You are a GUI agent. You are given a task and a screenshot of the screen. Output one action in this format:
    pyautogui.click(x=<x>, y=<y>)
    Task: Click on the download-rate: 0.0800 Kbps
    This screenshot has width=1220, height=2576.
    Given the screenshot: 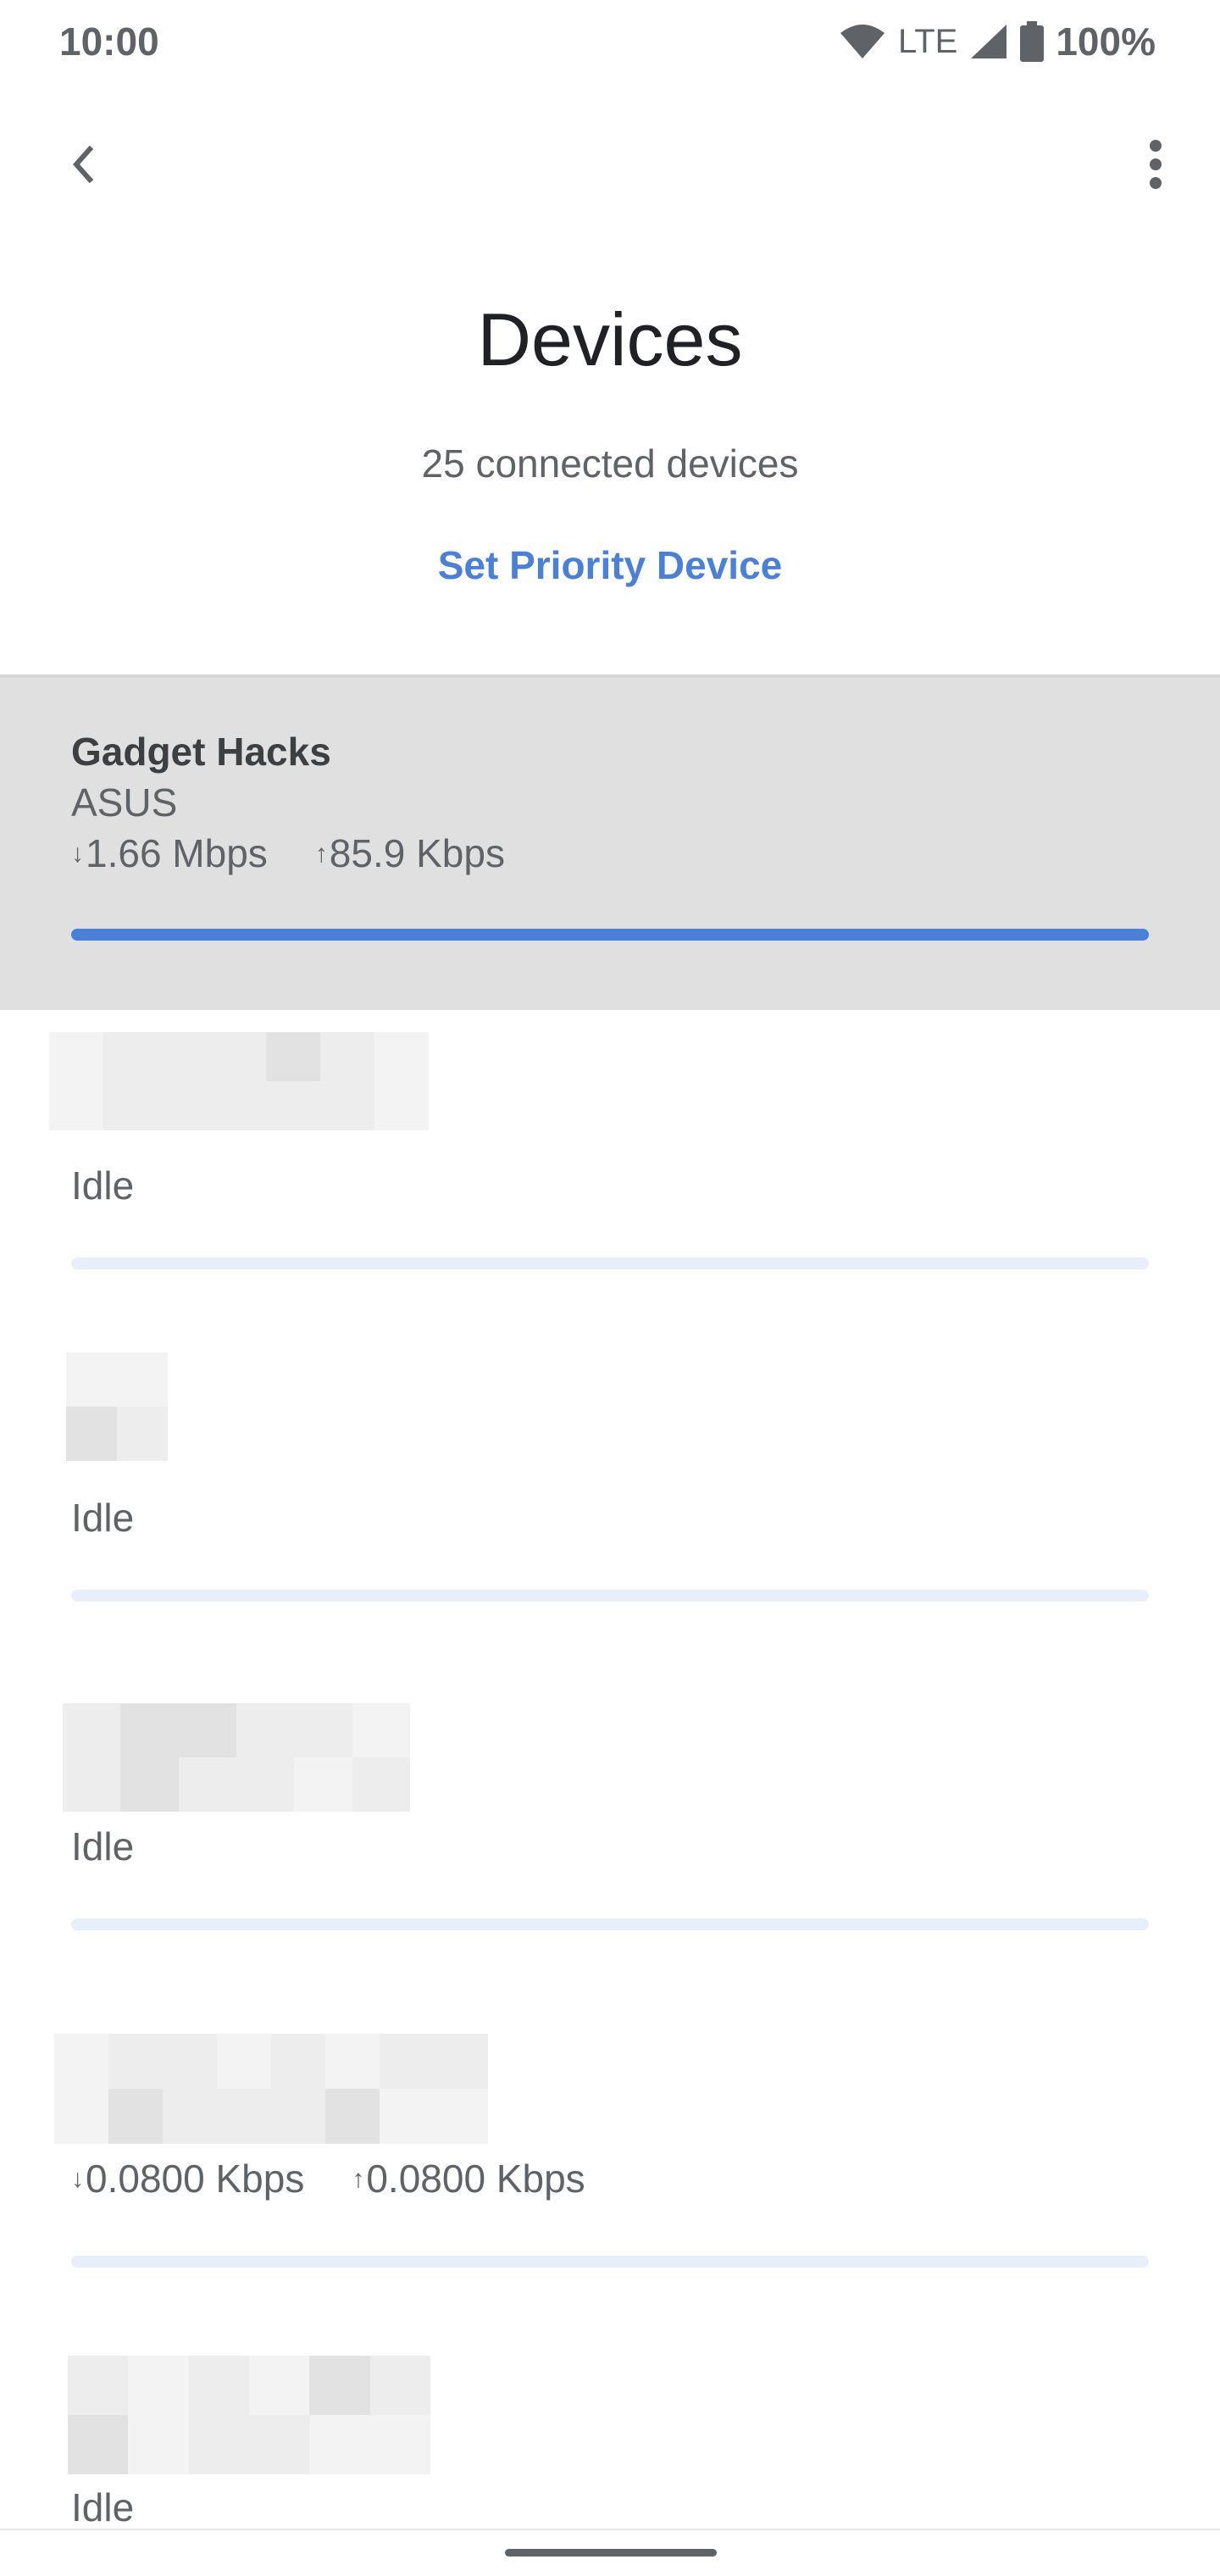 What is the action you would take?
    pyautogui.click(x=195, y=2179)
    